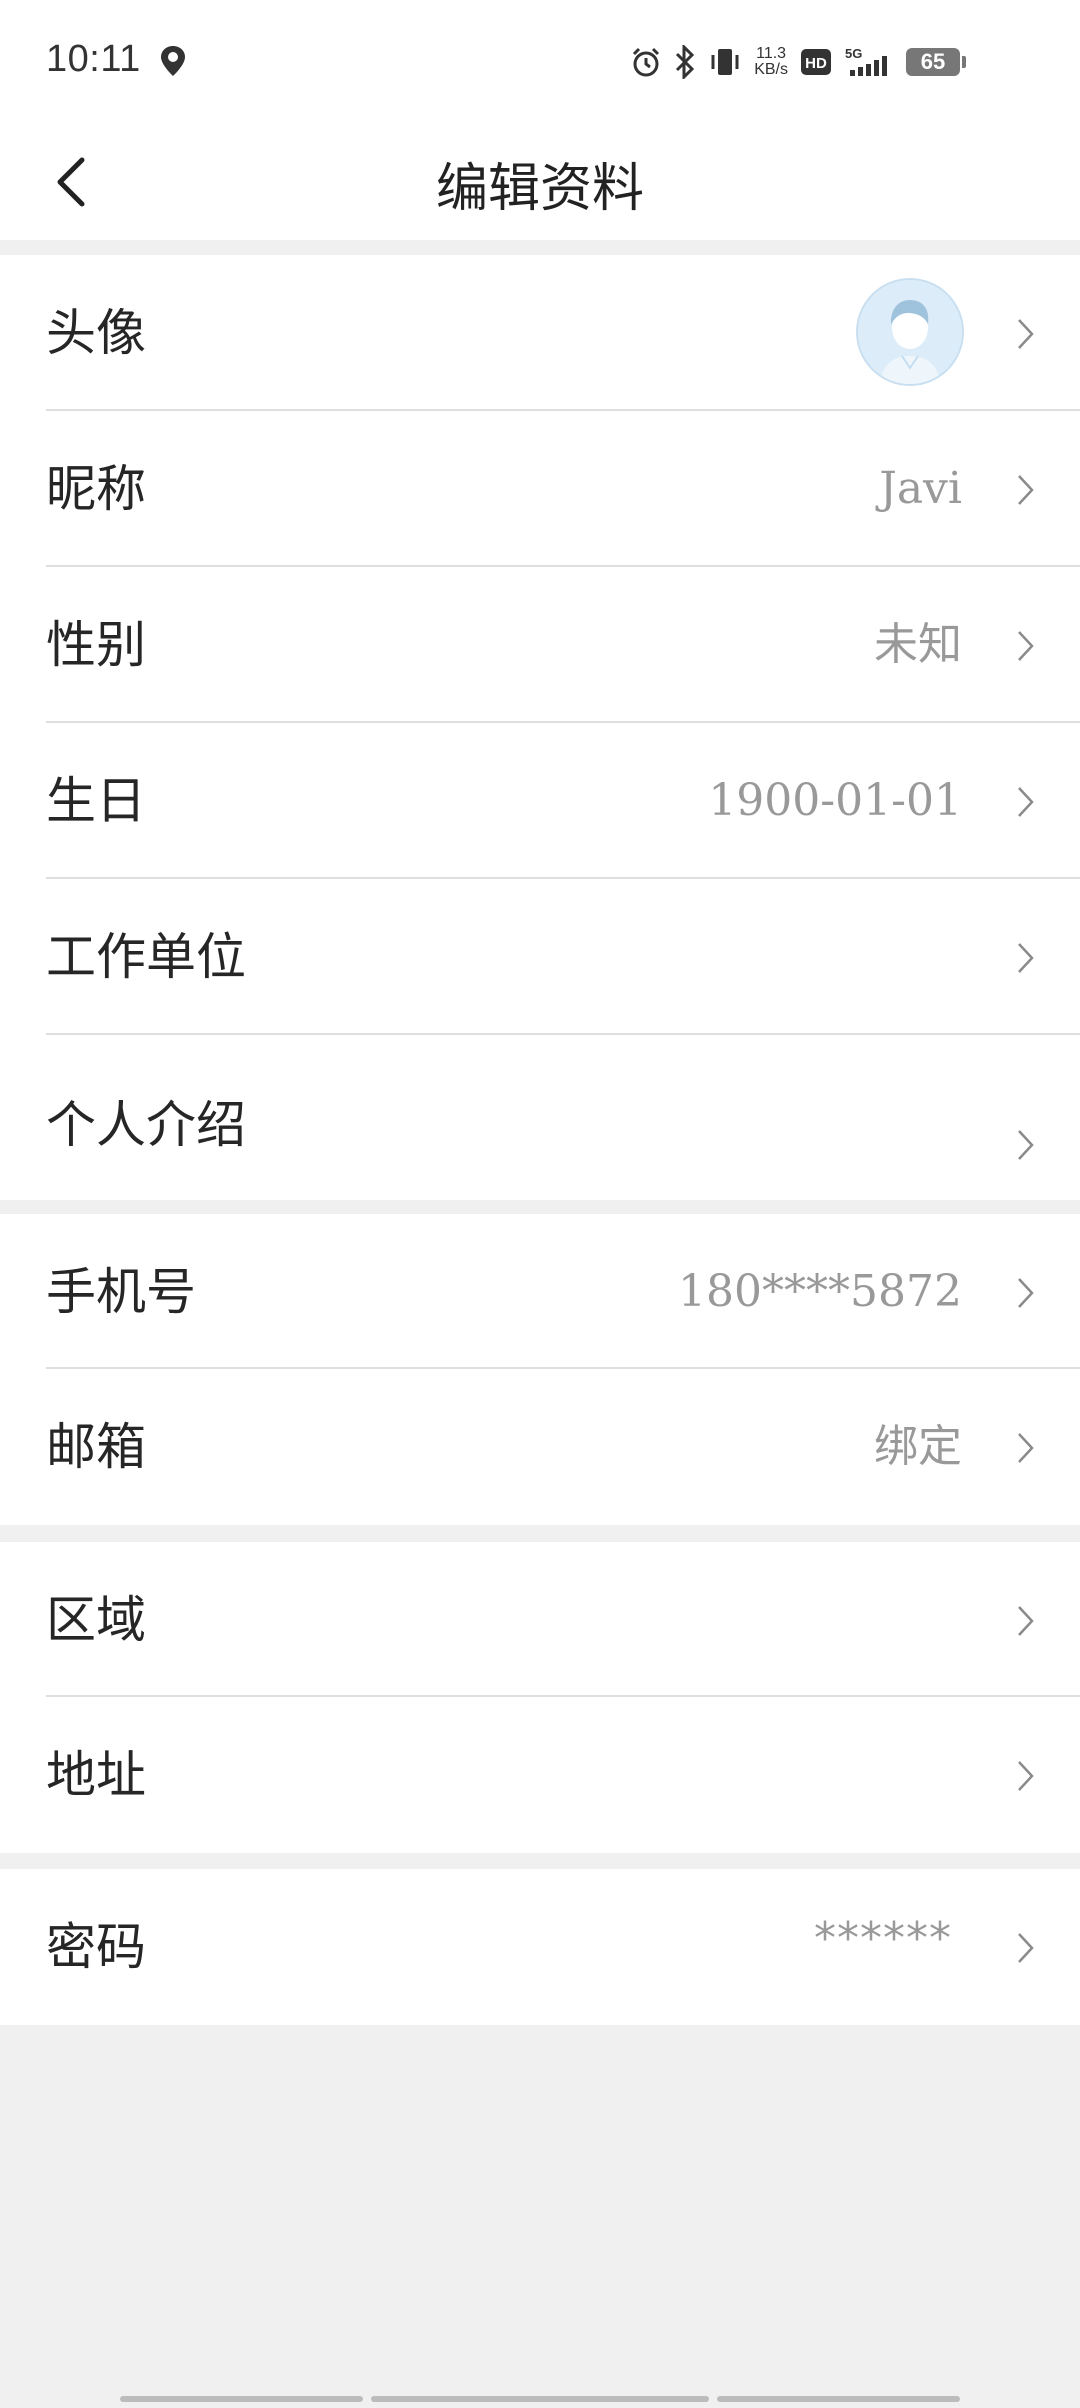  Describe the element at coordinates (771, 69) in the screenshot. I see `speed-unit: KB/s` at that location.